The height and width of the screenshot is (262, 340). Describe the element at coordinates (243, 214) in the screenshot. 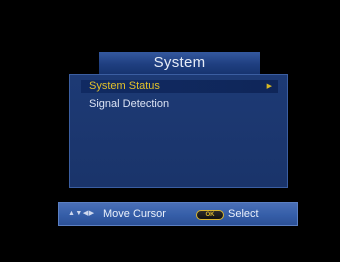

I see `select-label: Select` at that location.